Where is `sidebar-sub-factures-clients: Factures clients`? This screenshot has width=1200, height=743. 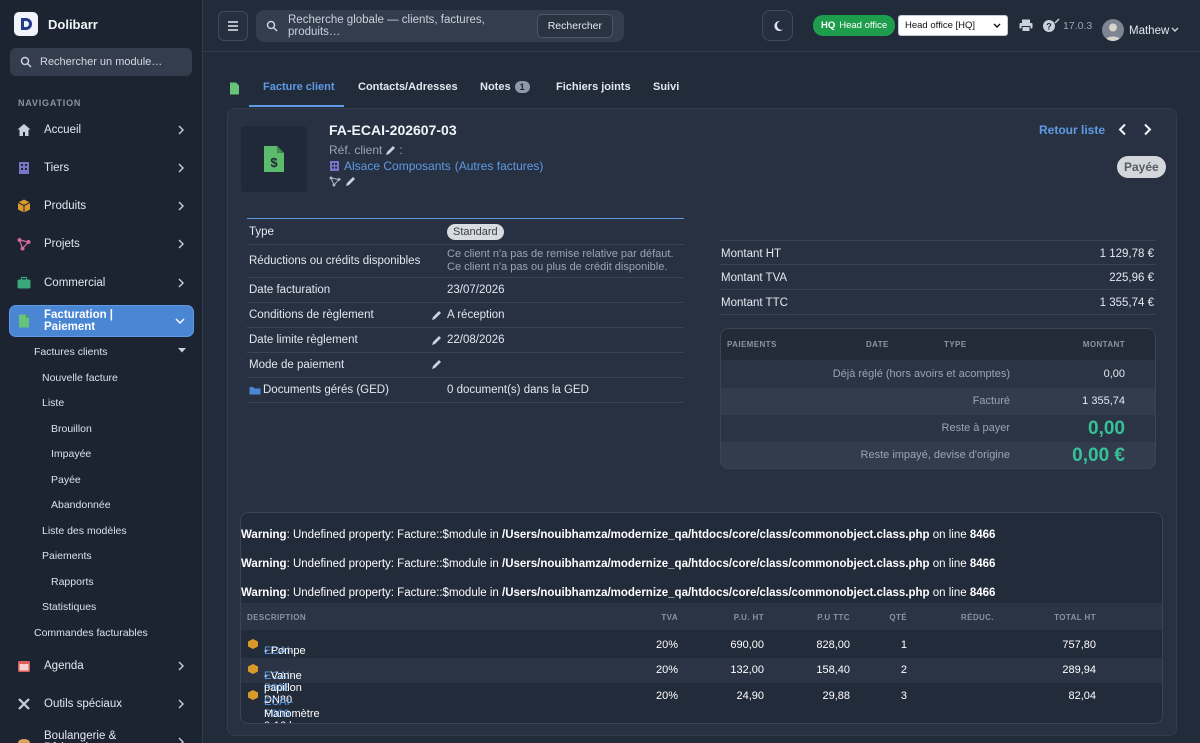 sidebar-sub-factures-clients: Factures clients is located at coordinates (110, 352).